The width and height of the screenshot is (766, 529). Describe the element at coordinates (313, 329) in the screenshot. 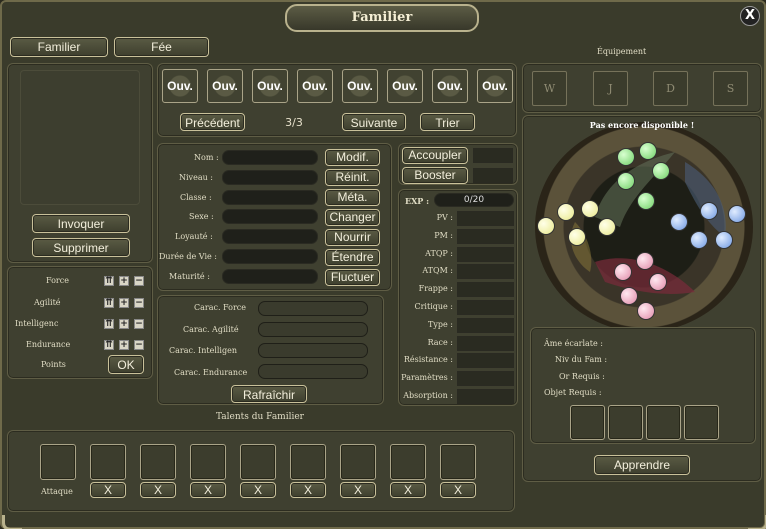

I see `carac-field-agilite` at that location.